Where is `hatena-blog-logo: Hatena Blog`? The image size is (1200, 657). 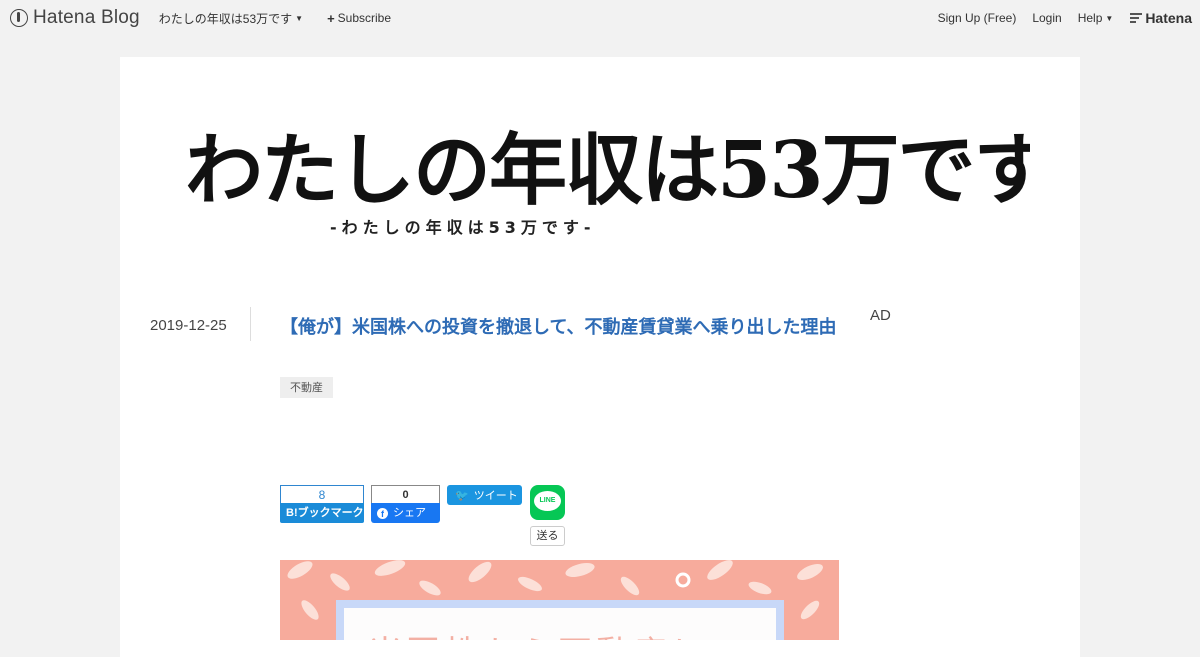 hatena-blog-logo: Hatena Blog is located at coordinates (75, 18).